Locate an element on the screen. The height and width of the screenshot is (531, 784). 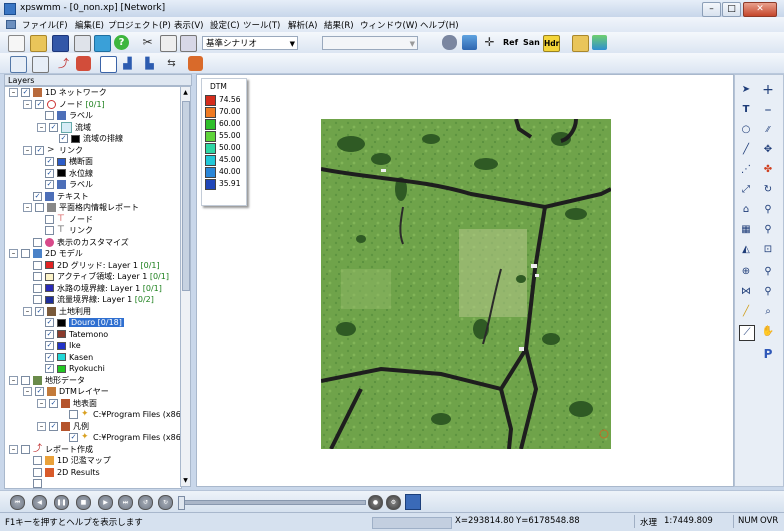
tree-node-nodes: – ✓ ノード [0/1] is located at coordinates (64, 105).